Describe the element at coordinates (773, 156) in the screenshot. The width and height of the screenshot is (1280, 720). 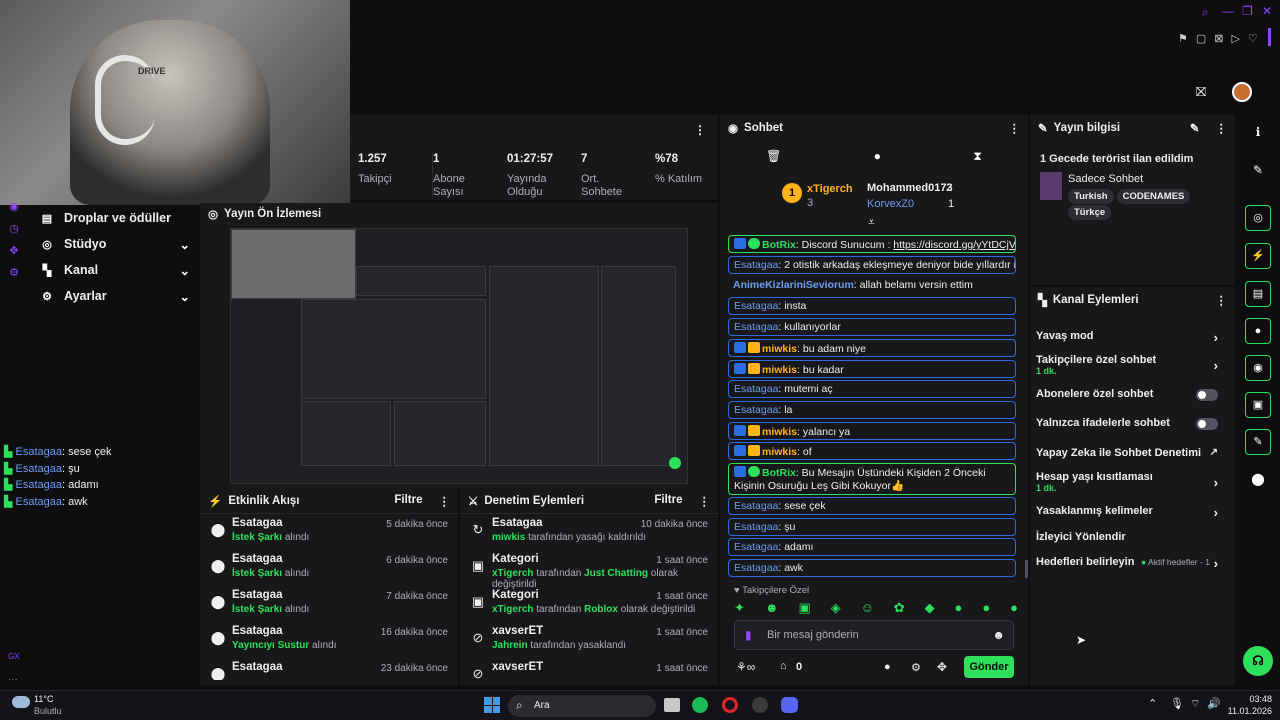
I see `trash-icon: 🗑` at that location.